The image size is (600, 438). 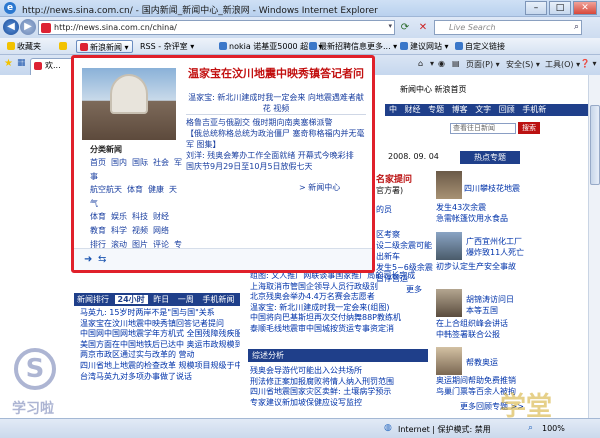 What do you see at coordinates (588, 63) in the screenshot?
I see `help-menu: ❓ ▾` at bounding box center [588, 63].